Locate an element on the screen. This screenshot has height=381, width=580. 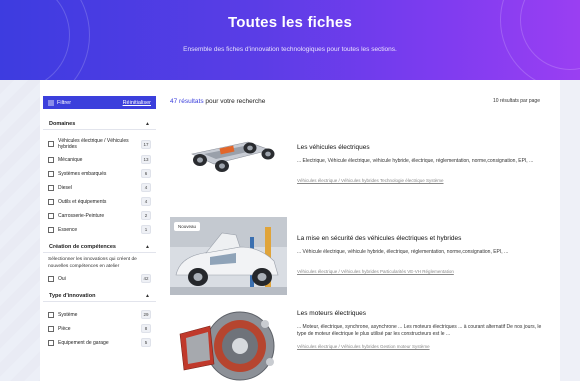
filter-item-type: Pièce 8 is located at coordinates (99, 328).